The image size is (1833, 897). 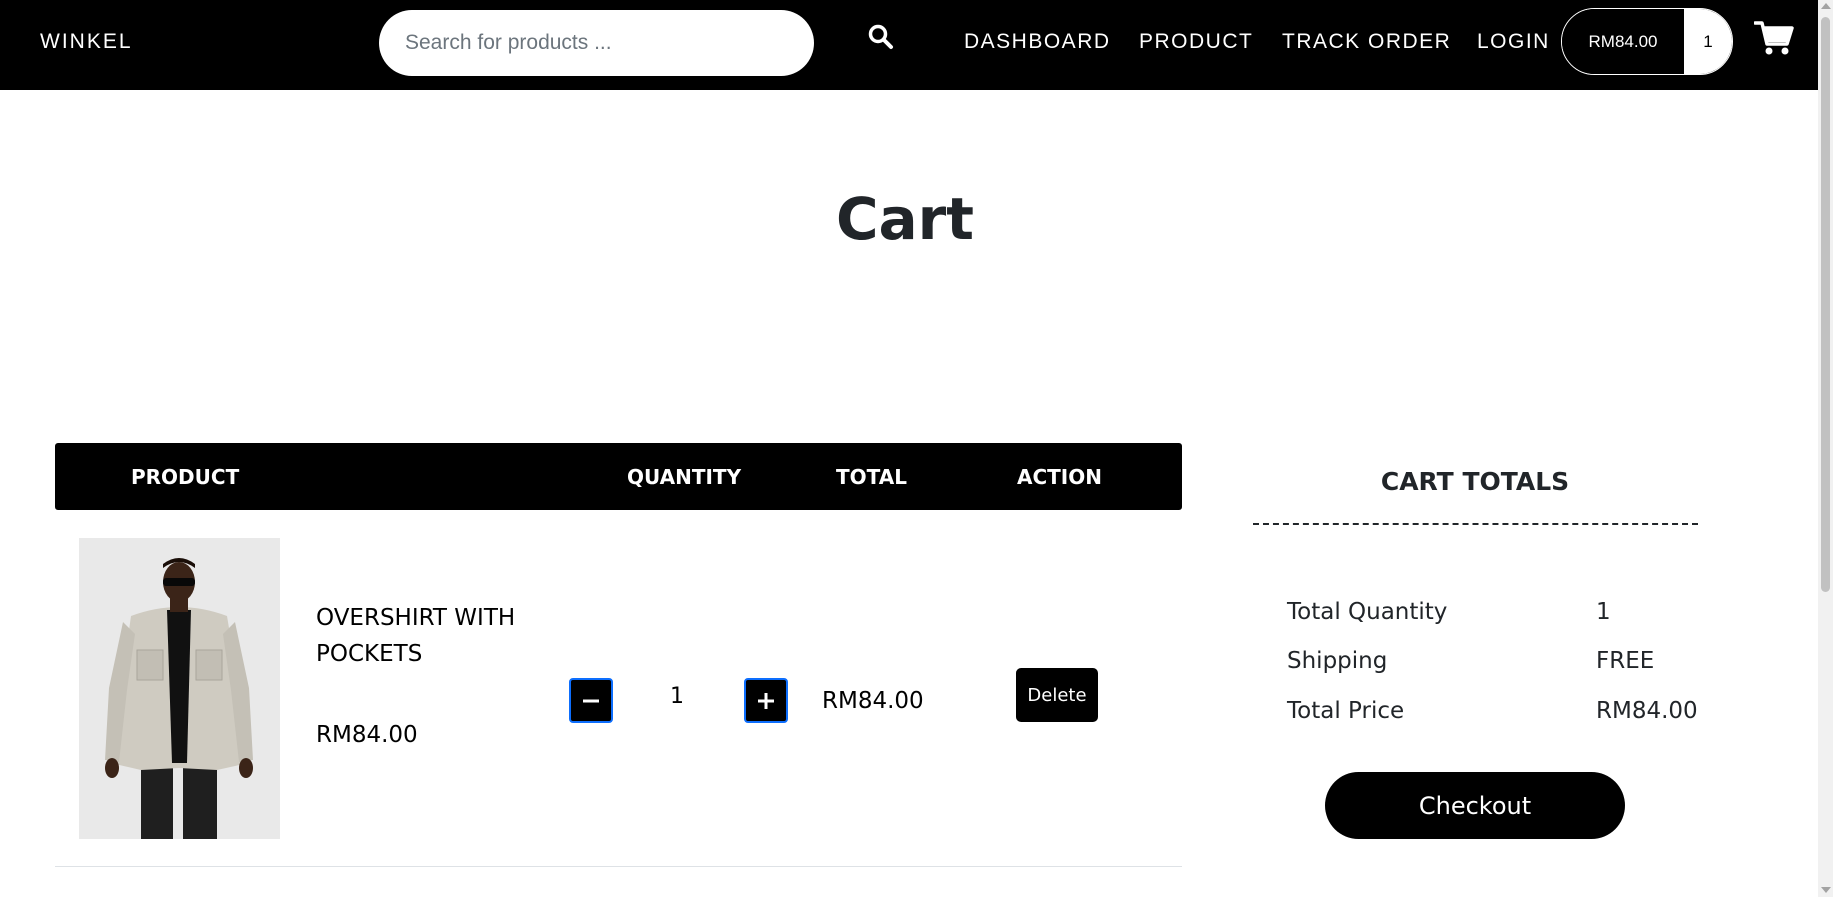 I want to click on brand-logo: WINKEL, so click(x=86, y=42).